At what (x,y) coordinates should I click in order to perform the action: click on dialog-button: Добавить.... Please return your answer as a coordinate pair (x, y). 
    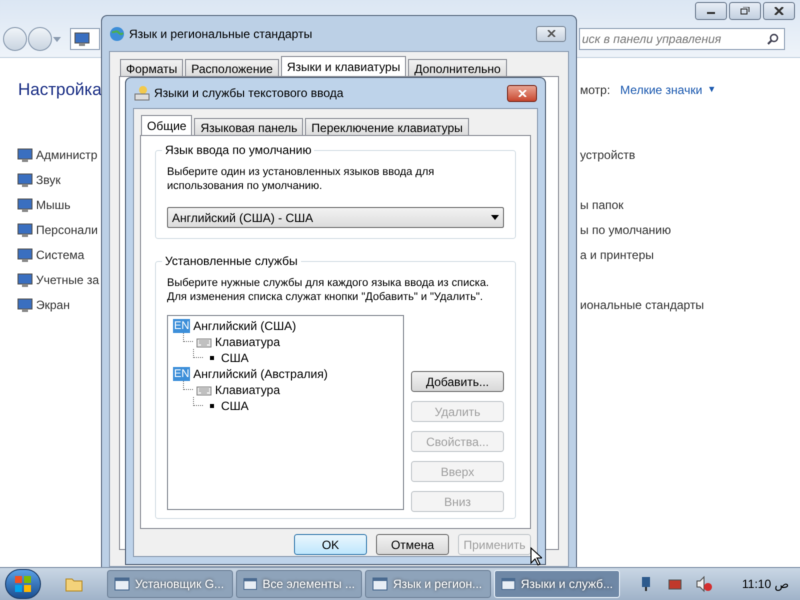
    Looking at the image, I should click on (457, 381).